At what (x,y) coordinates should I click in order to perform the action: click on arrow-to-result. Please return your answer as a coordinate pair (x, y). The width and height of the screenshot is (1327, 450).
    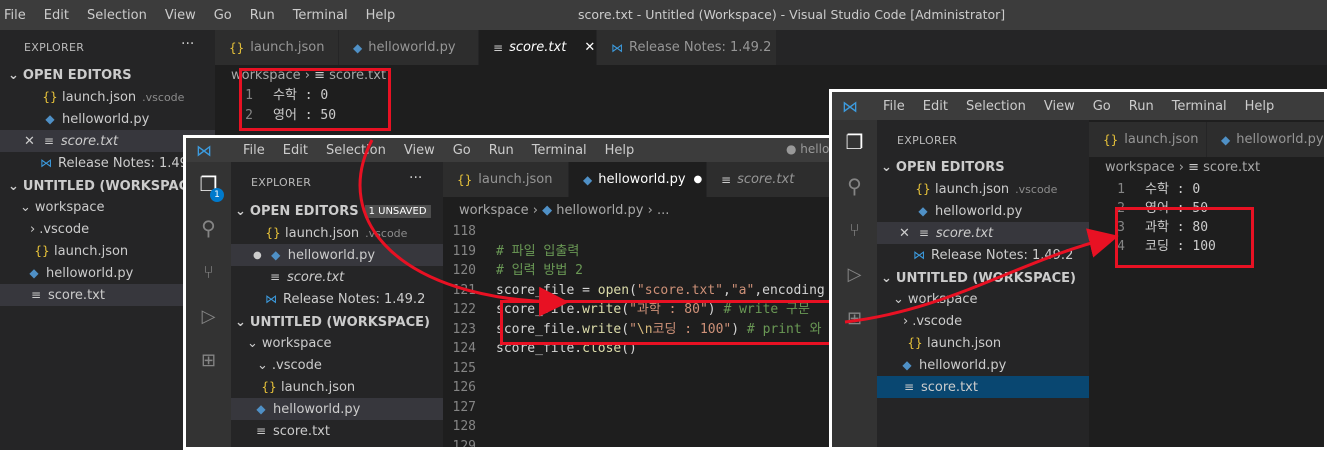
    Looking at the image, I should click on (981, 276).